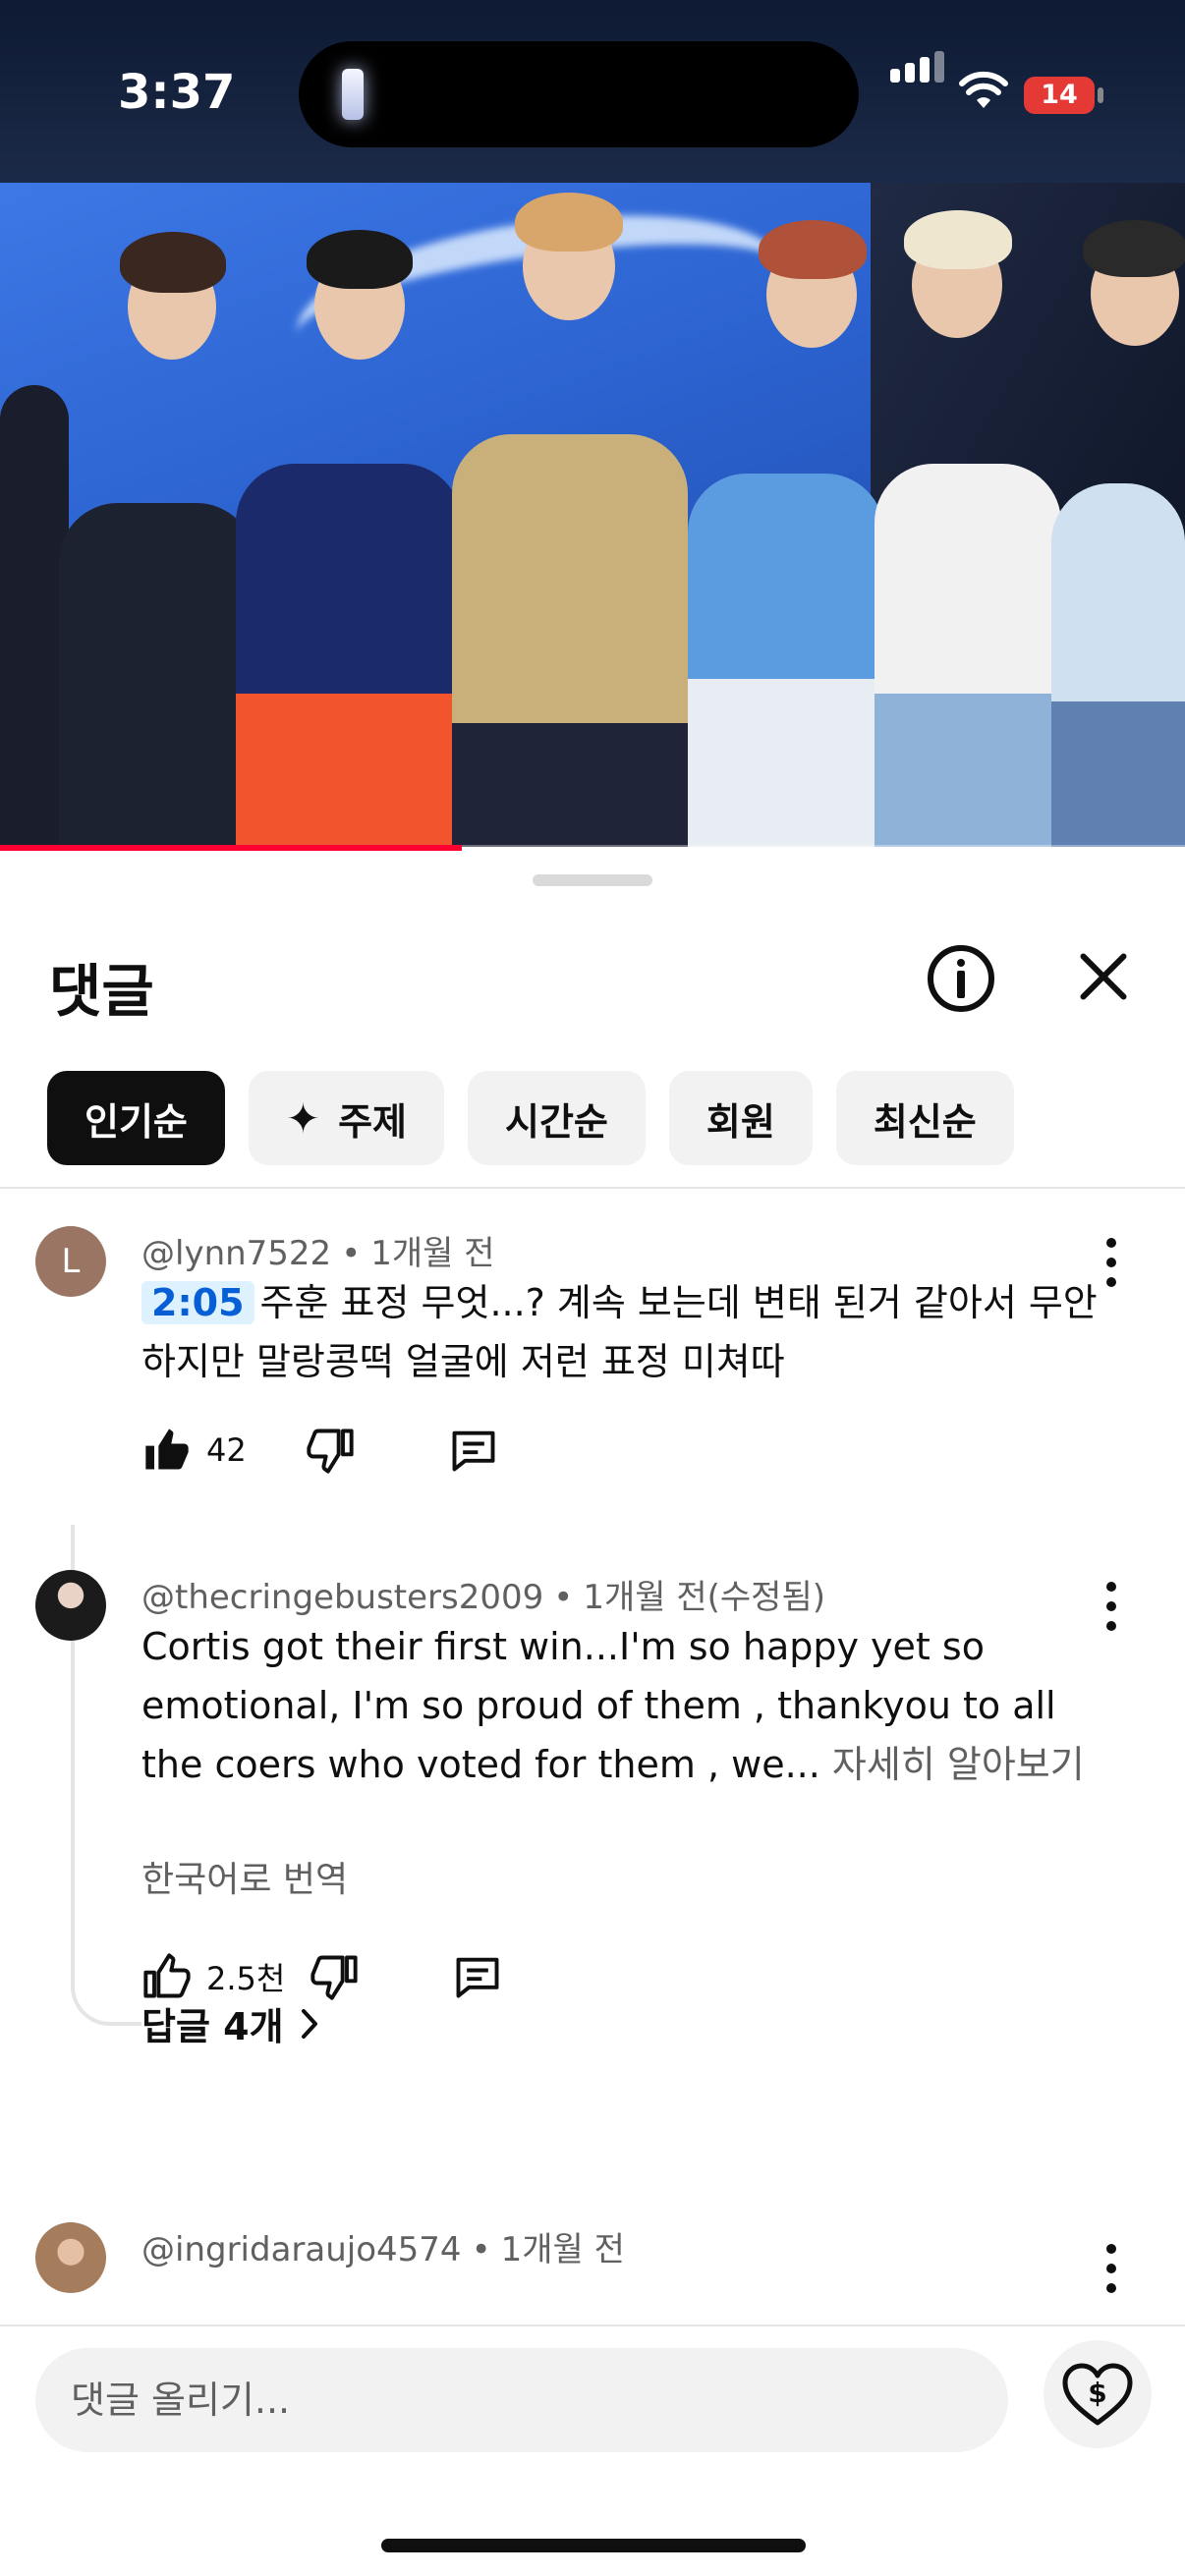 The image size is (1185, 2576). I want to click on sort-chips: 인기순 ✦ 주제 시간순 회원 최신순, so click(530, 1118).